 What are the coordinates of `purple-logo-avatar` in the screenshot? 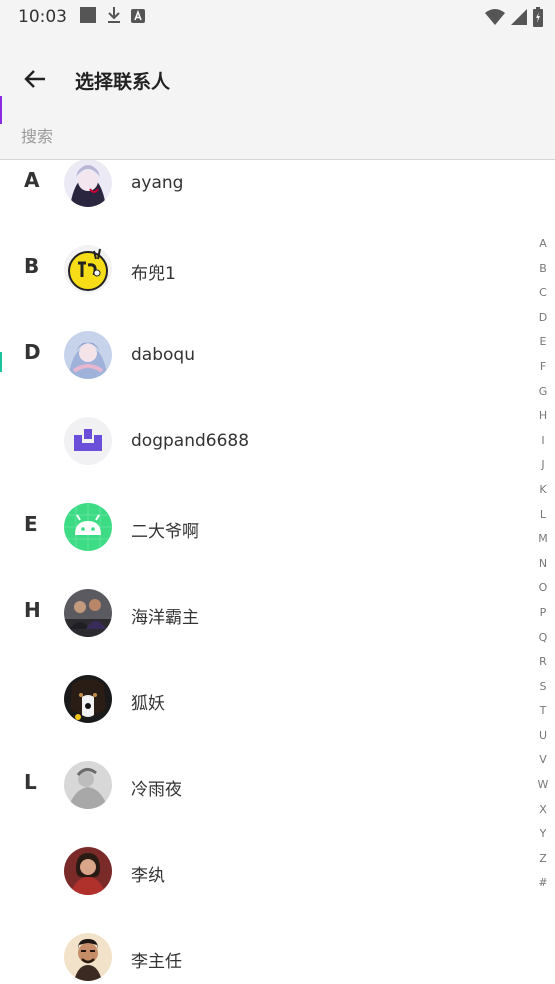 It's located at (88, 441).